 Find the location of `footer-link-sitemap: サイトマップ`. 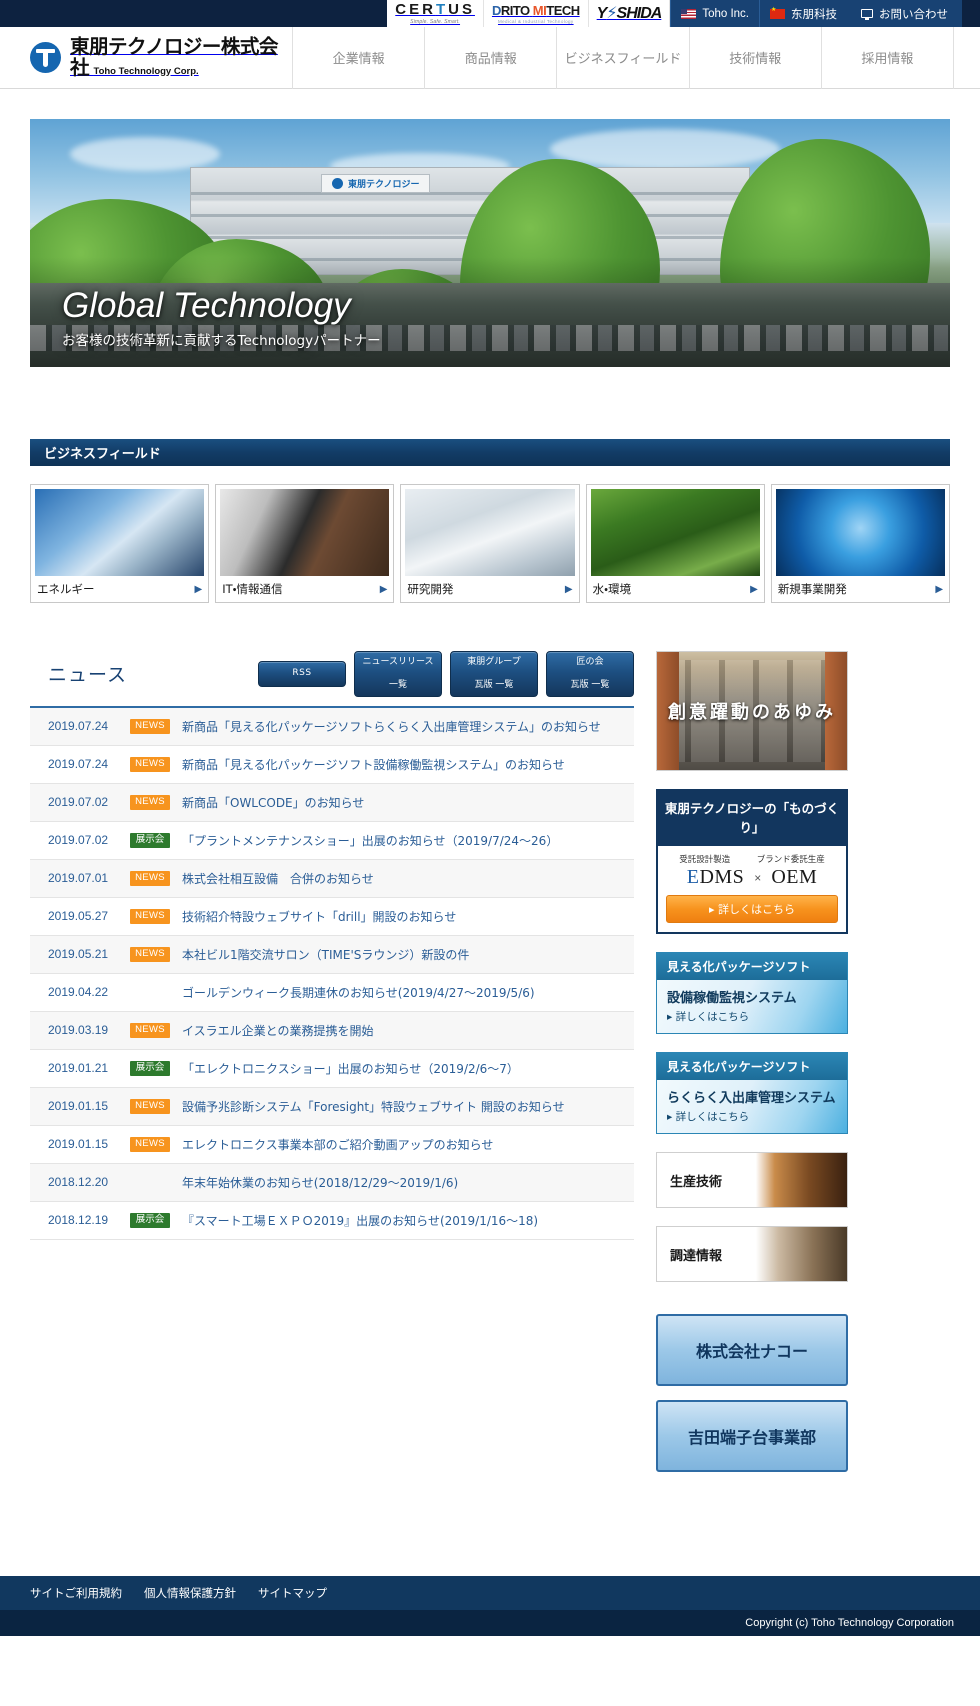

footer-link-sitemap: サイトマップ is located at coordinates (292, 1593).